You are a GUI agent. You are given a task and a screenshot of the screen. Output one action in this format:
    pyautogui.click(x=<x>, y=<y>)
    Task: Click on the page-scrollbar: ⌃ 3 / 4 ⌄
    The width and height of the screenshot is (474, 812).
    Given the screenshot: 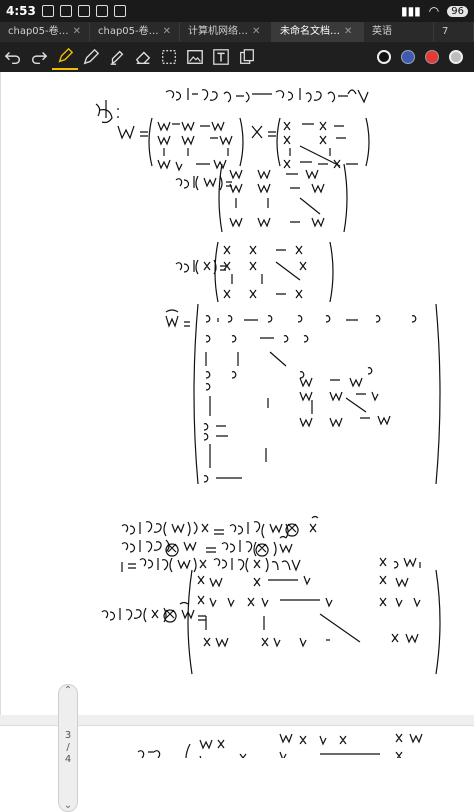 What is the action you would take?
    pyautogui.click(x=68, y=748)
    